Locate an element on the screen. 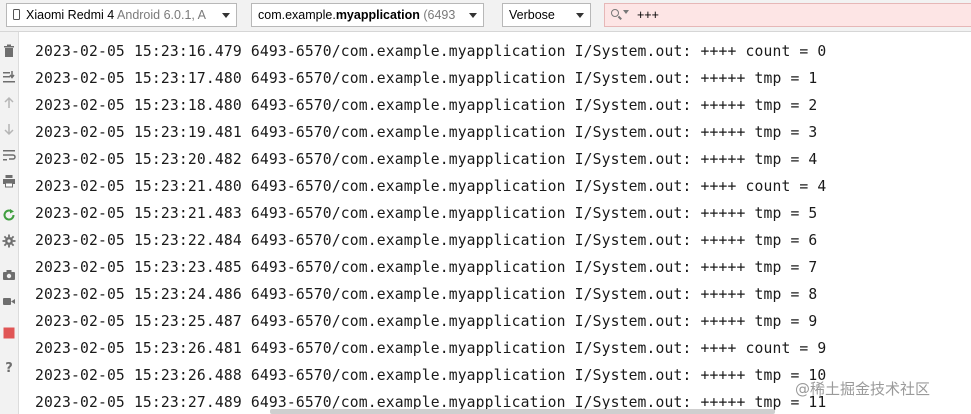 This screenshot has width=971, height=414. search-icon is located at coordinates (615, 13).